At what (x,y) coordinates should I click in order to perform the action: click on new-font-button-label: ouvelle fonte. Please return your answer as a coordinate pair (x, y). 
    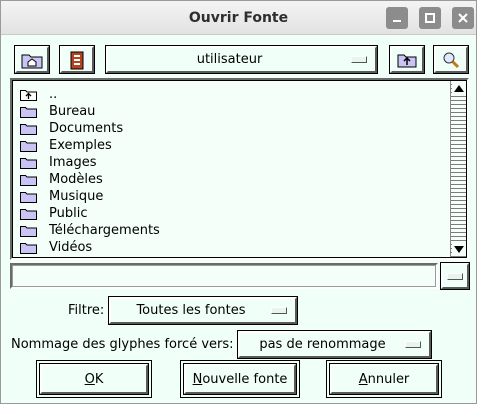
    Looking at the image, I should click on (245, 379).